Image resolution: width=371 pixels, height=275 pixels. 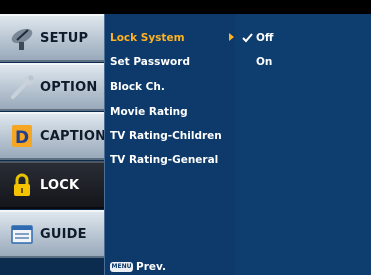 I want to click on tab-caption: D CAPTION, so click(x=53, y=136).